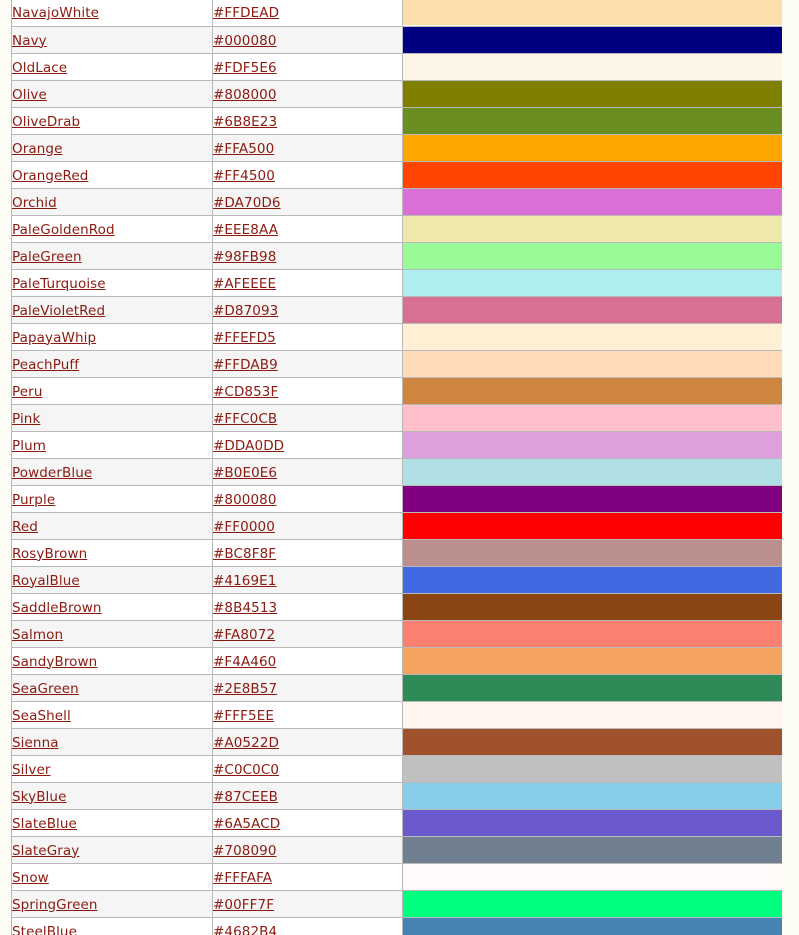 The image size is (799, 935). I want to click on color-hex-link: #87CEEB, so click(245, 797).